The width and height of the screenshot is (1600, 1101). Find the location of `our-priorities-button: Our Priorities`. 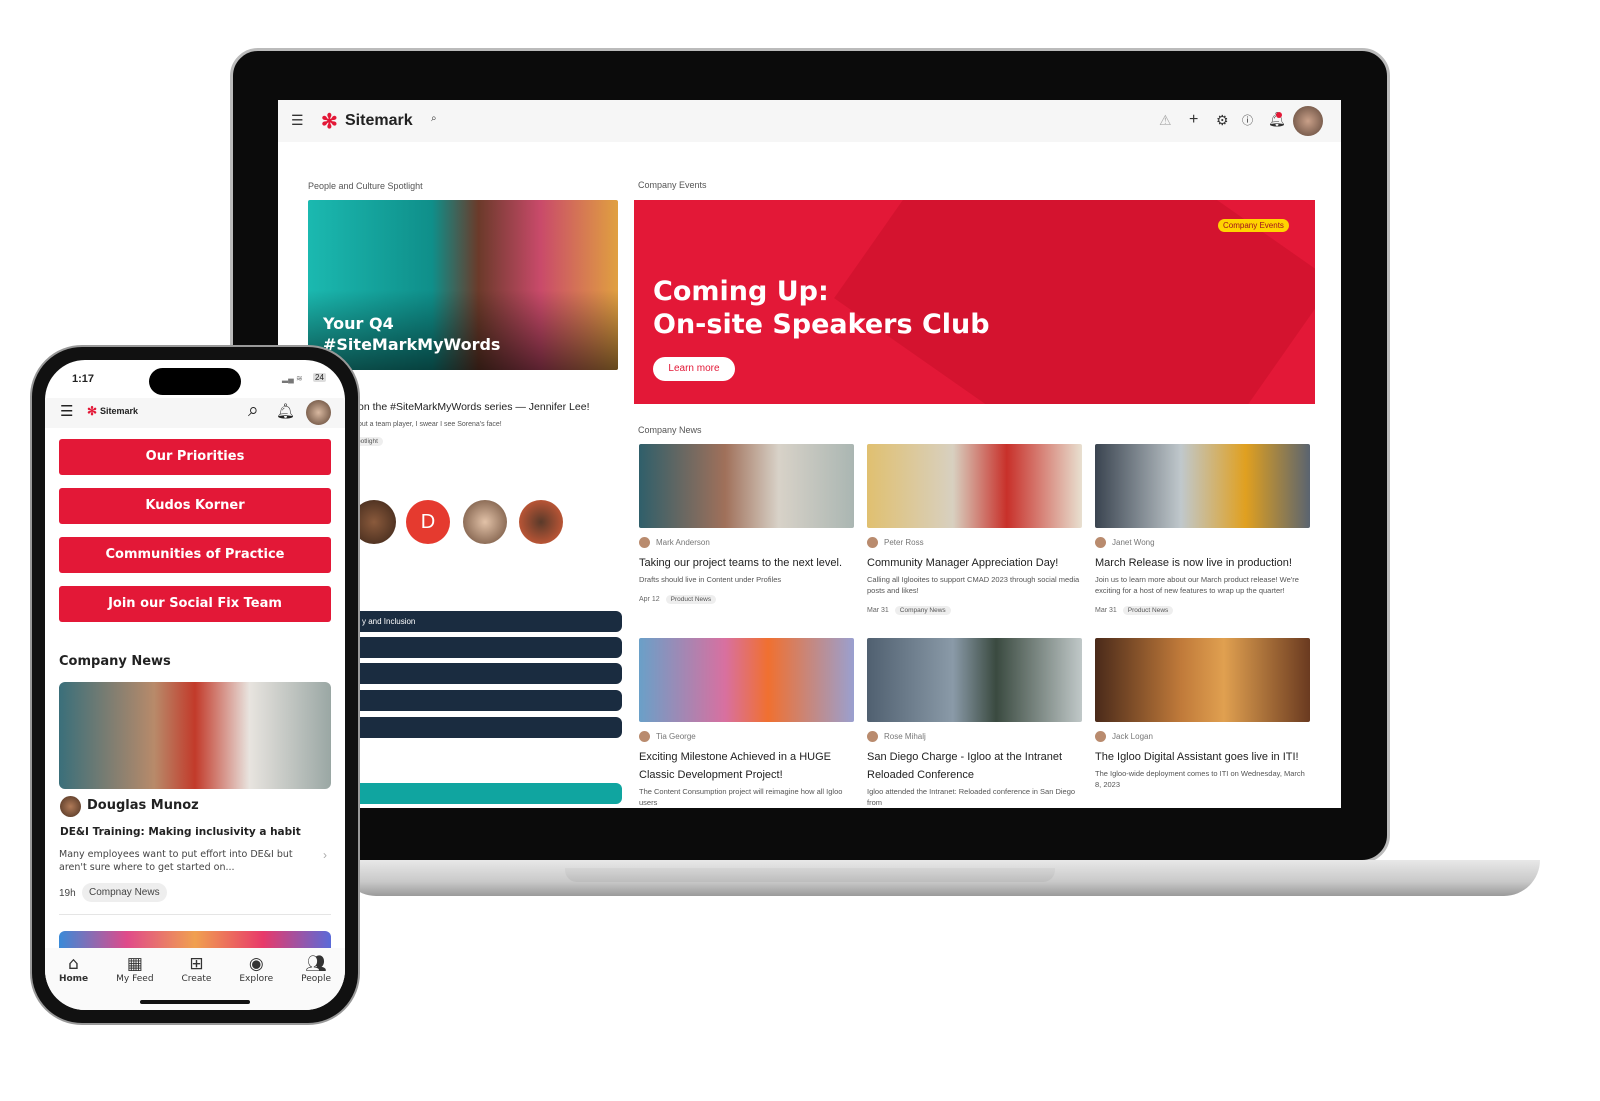

our-priorities-button: Our Priorities is located at coordinates (195, 457).